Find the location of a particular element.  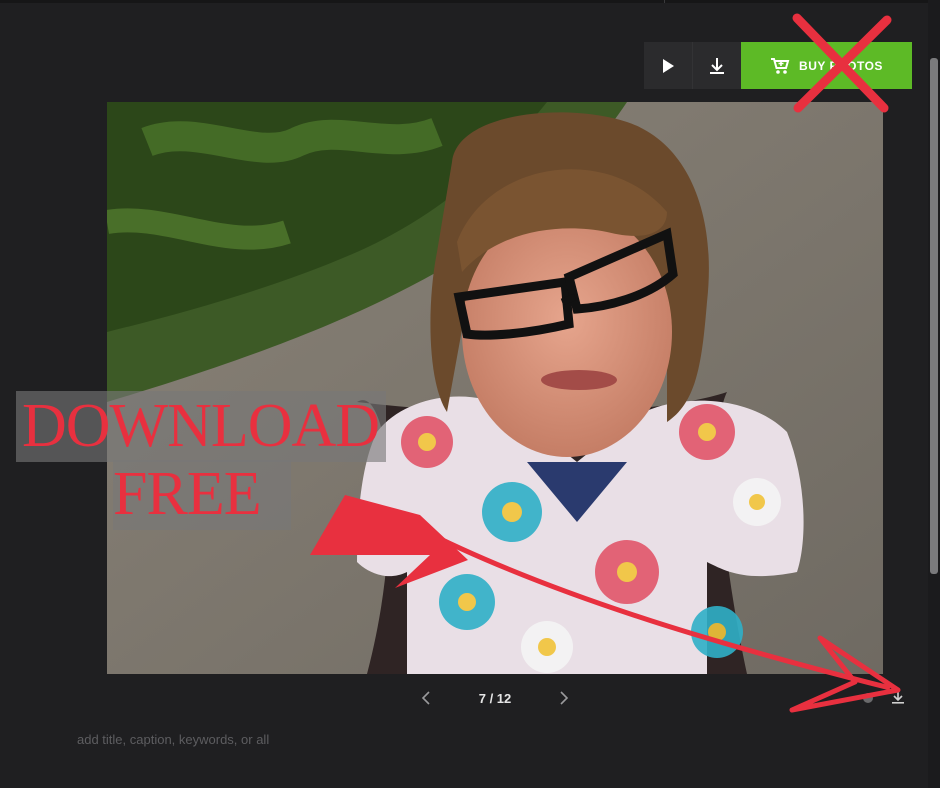

pager: 7 / 12 is located at coordinates (495, 698).